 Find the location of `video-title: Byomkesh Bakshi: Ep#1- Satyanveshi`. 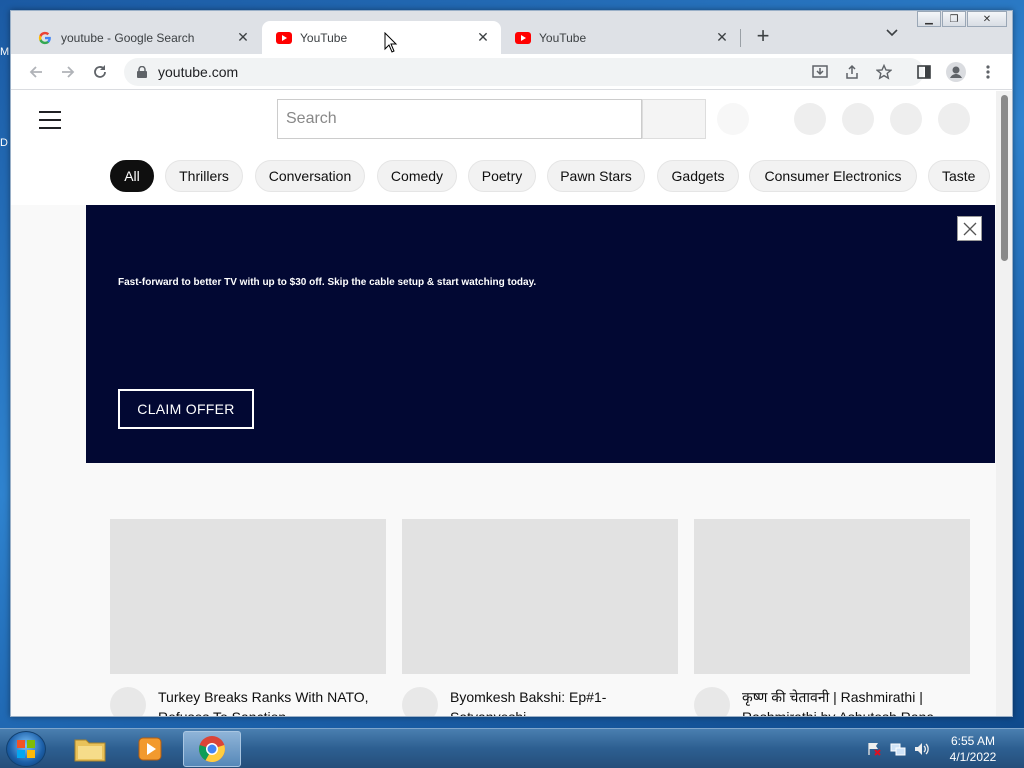

video-title: Byomkesh Bakshi: Ep#1- Satyanveshi is located at coordinates (560, 701).